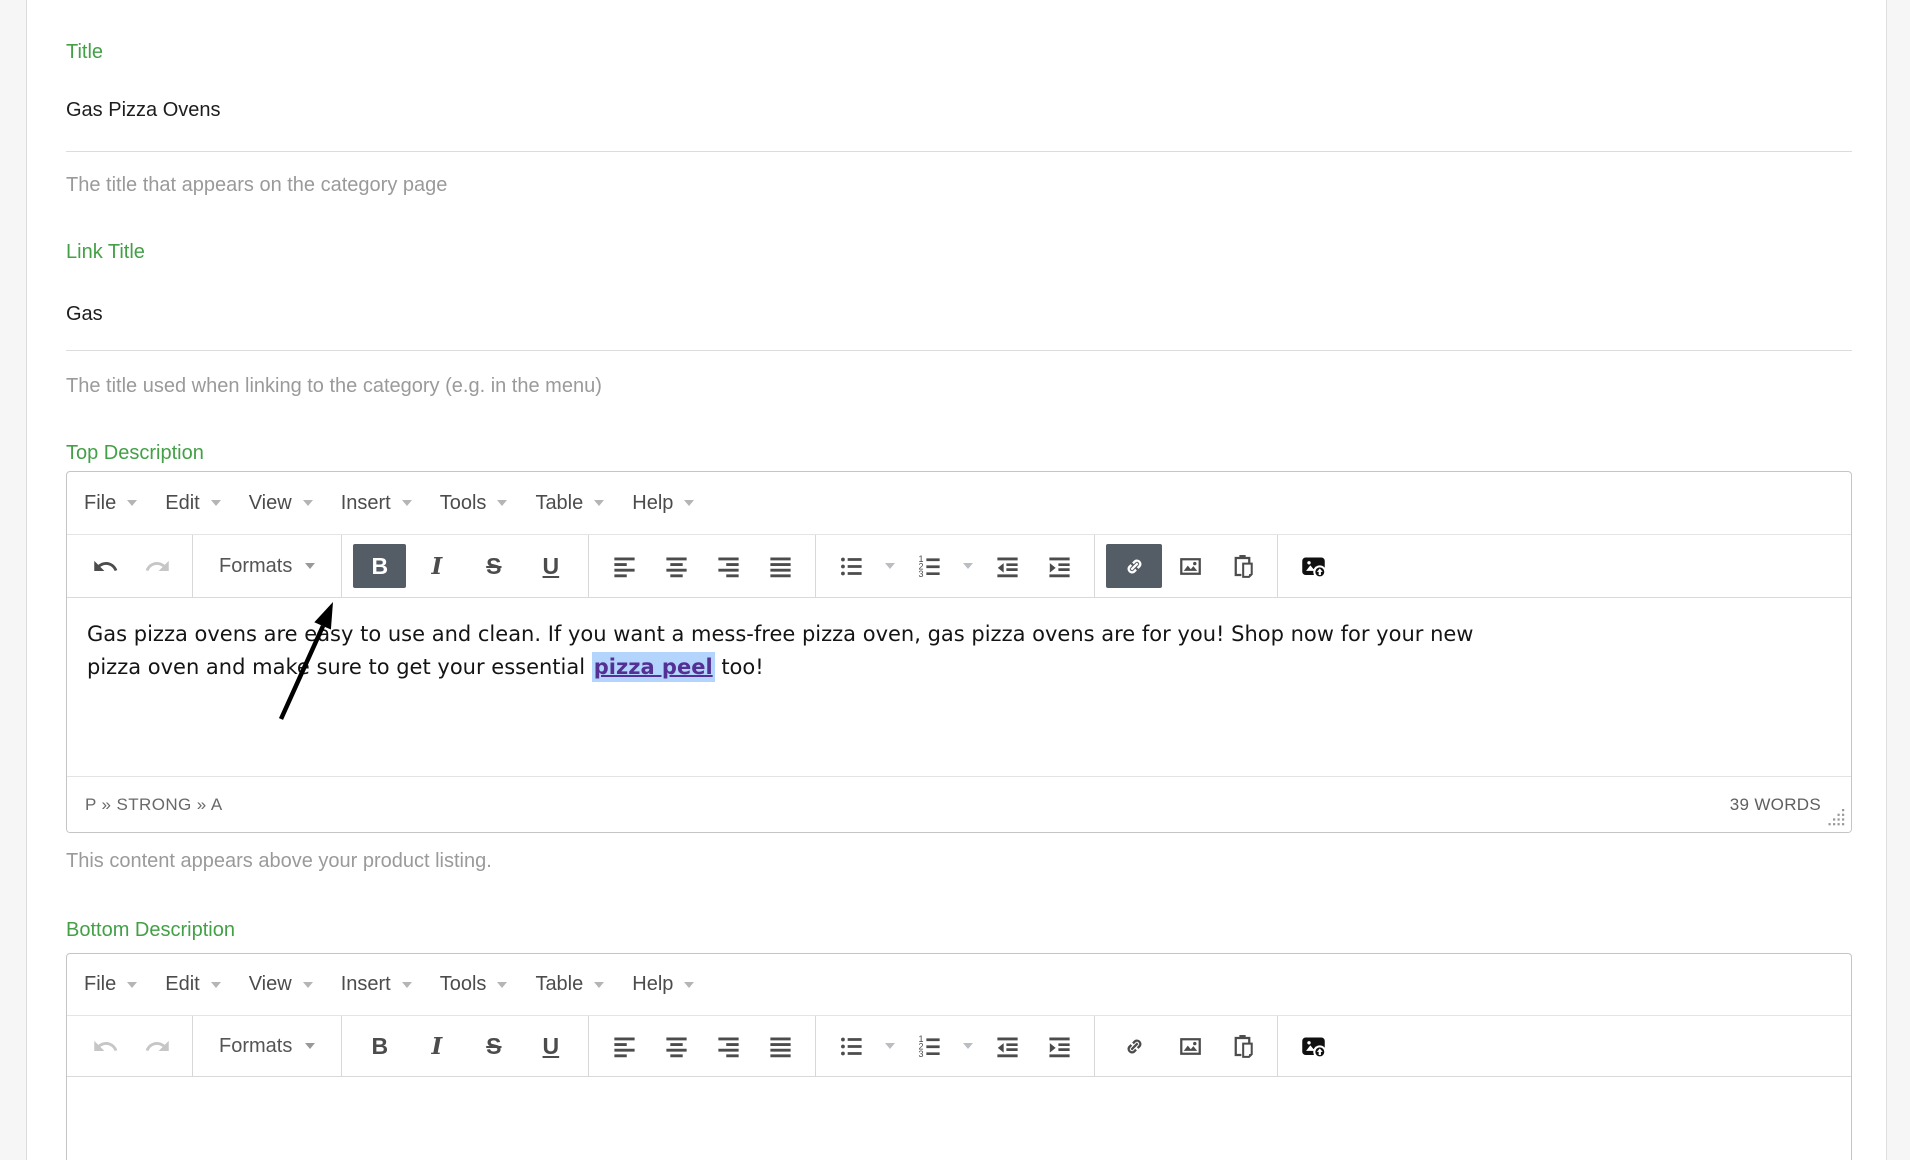  I want to click on image-upload-icon, so click(1313, 1046).